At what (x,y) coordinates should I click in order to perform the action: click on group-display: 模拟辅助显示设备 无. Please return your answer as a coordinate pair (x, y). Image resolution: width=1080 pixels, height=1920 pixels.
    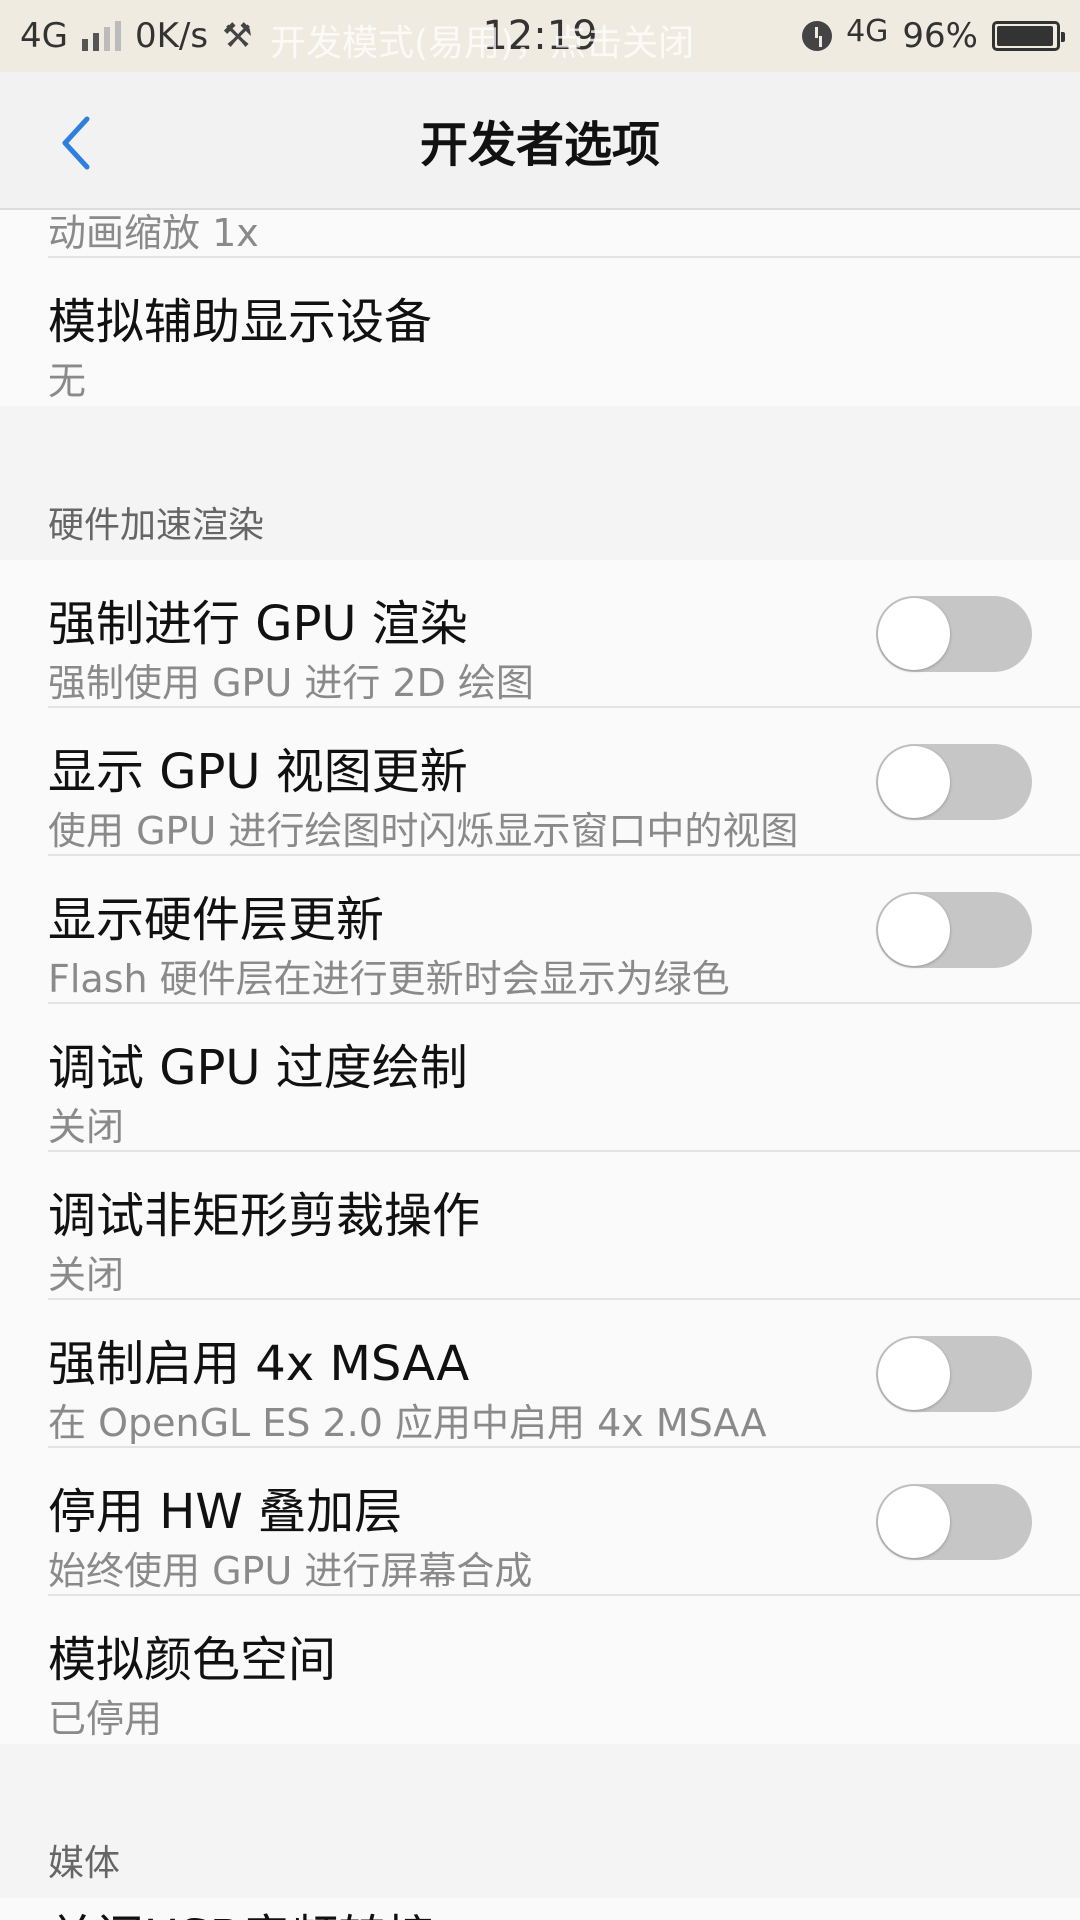
    Looking at the image, I should click on (540, 332).